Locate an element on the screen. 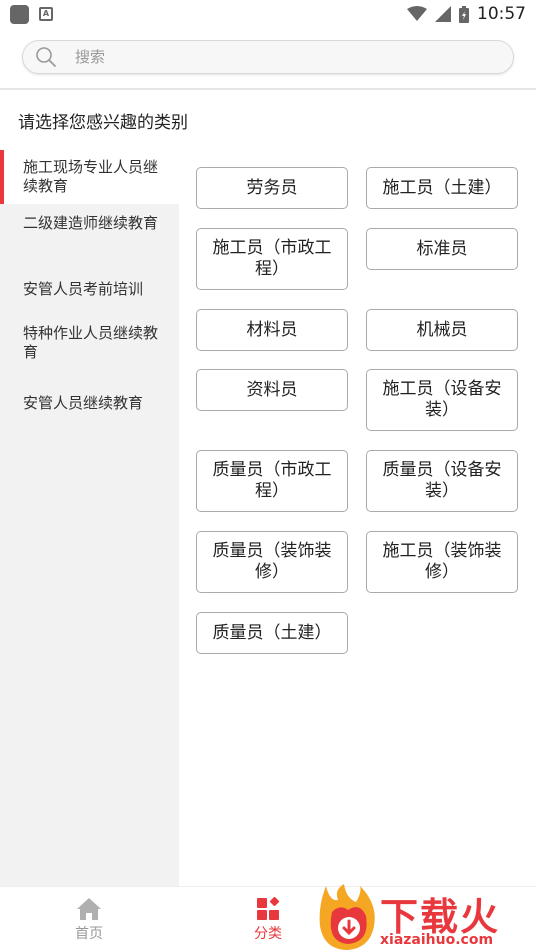 This screenshot has width=536, height=952. watermark-logo: 下载火 xiazaihuo.com is located at coordinates (426, 917).